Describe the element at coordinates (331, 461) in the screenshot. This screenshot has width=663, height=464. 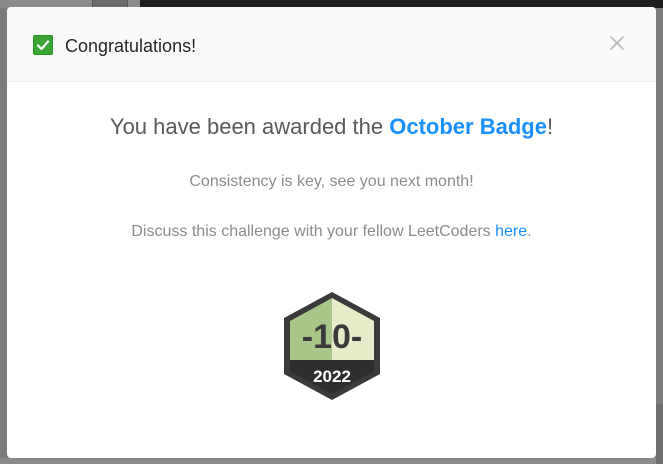
I see `background-strip-bottom` at that location.